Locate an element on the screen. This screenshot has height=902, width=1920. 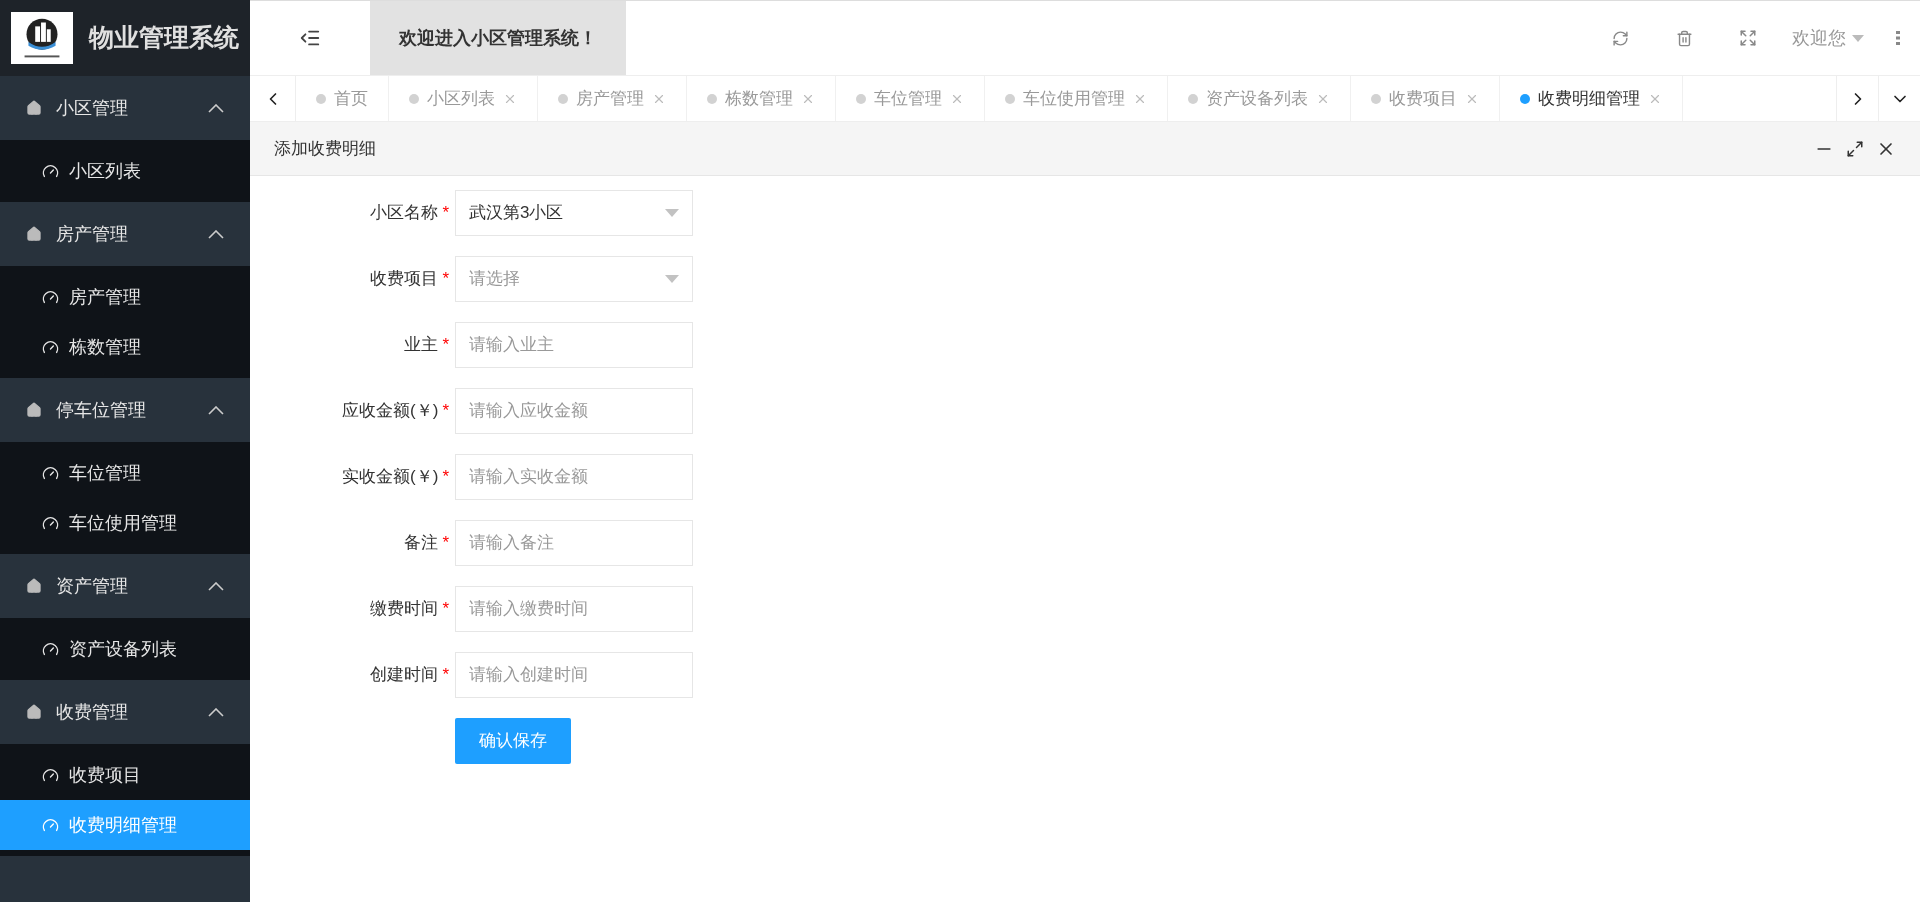
maximize-icon is located at coordinates (1855, 148).